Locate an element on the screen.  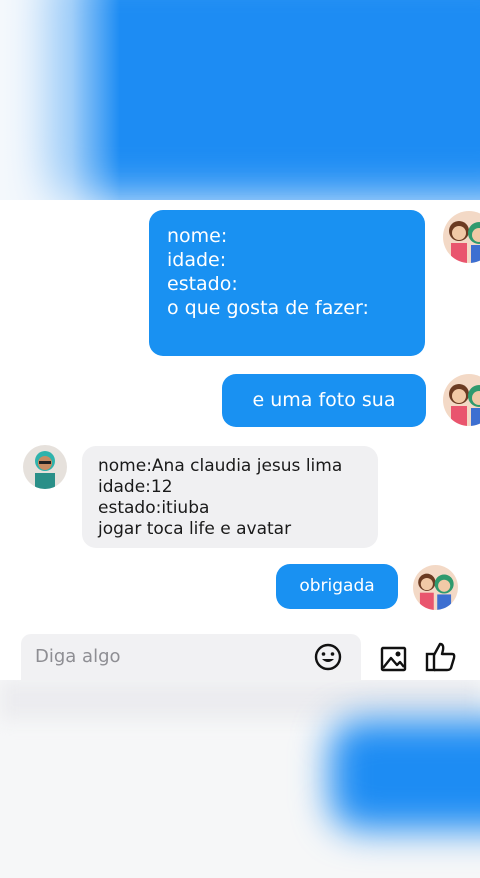
message-outgoing-thanks: obrigada is located at coordinates (337, 586).